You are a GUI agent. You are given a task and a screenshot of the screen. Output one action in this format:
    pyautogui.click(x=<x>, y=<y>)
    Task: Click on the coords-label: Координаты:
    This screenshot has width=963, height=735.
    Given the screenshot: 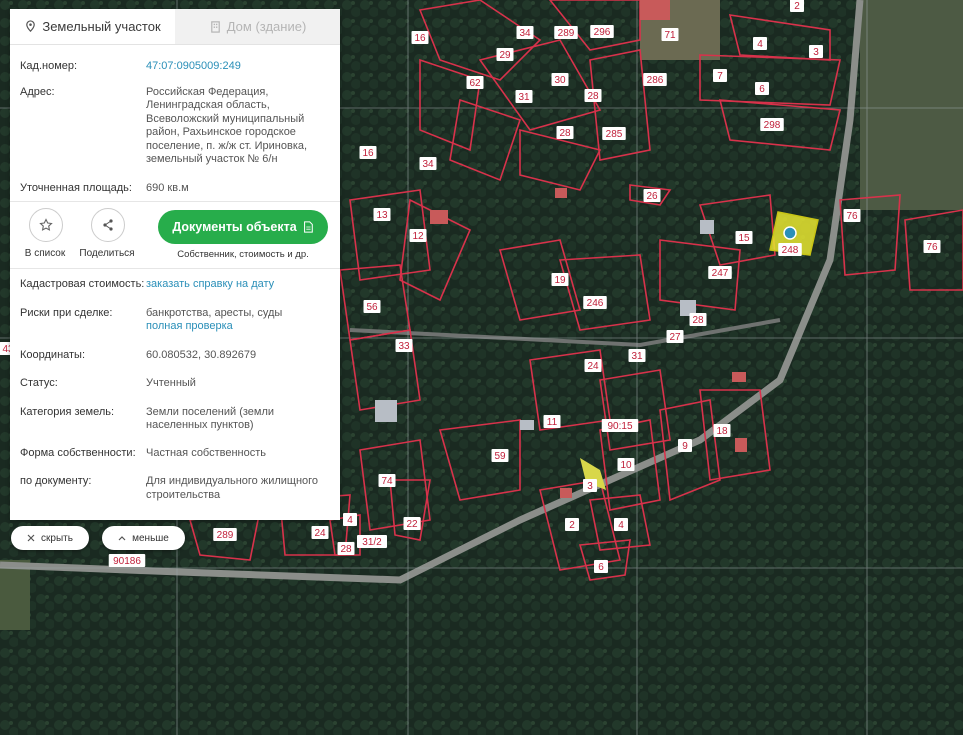 What is the action you would take?
    pyautogui.click(x=53, y=354)
    